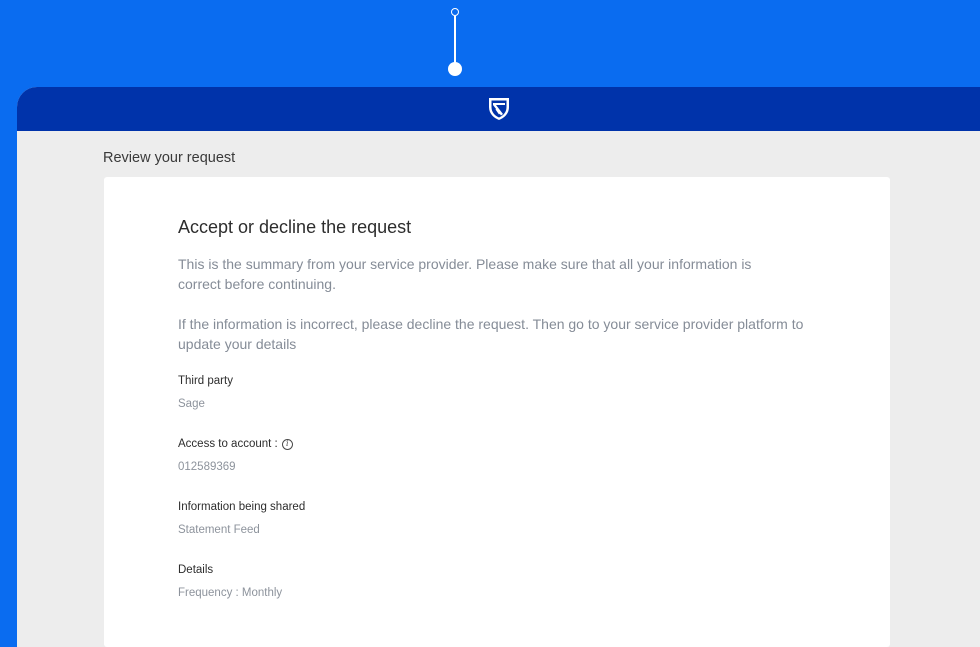 This screenshot has width=980, height=647. Describe the element at coordinates (503, 444) in the screenshot. I see `account-access-label-row: Access to account : i` at that location.